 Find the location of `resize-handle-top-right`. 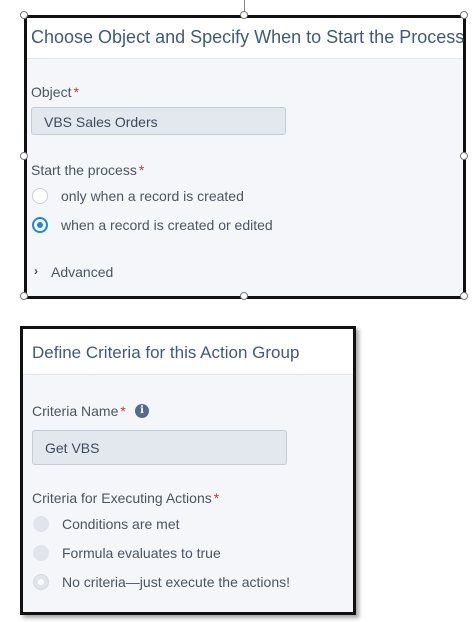

resize-handle-top-right is located at coordinates (464, 15).